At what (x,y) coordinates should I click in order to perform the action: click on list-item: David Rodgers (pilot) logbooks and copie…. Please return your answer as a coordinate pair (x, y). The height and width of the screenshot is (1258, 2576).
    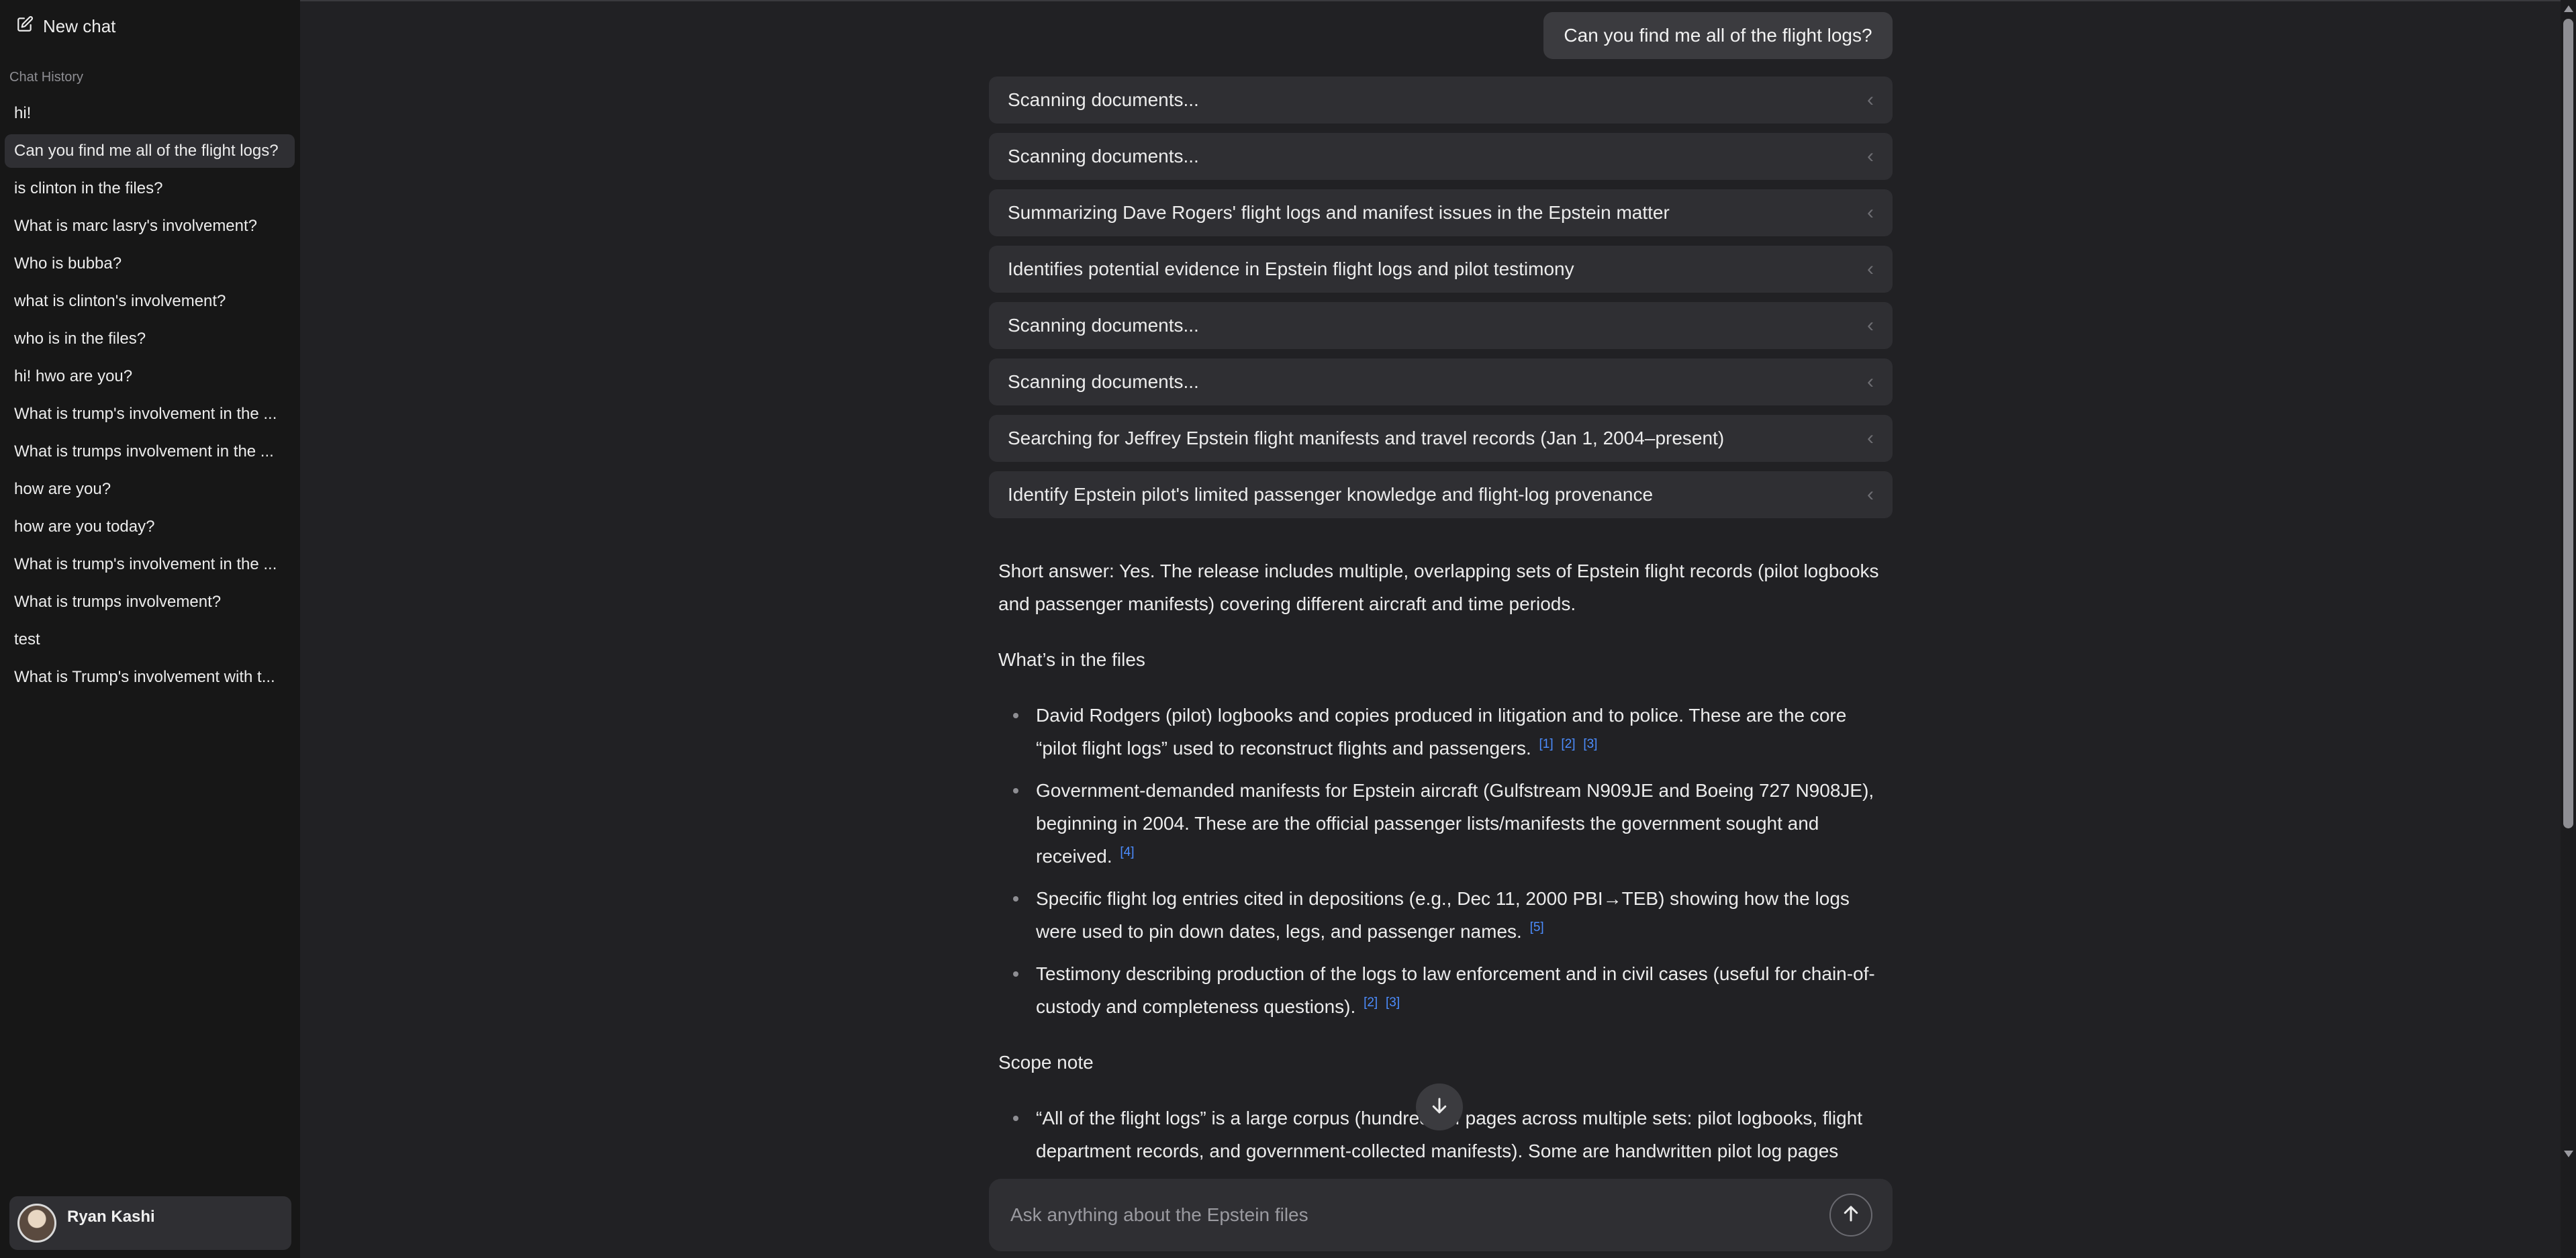
    Looking at the image, I should click on (1452, 732).